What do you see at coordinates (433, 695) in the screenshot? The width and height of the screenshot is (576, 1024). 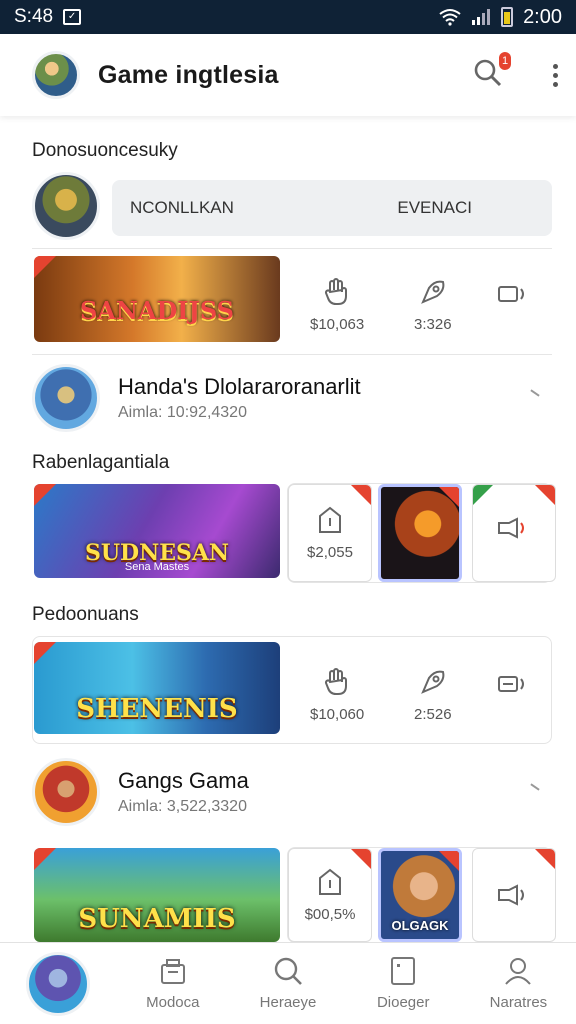 I see `stat-time: 2:526` at bounding box center [433, 695].